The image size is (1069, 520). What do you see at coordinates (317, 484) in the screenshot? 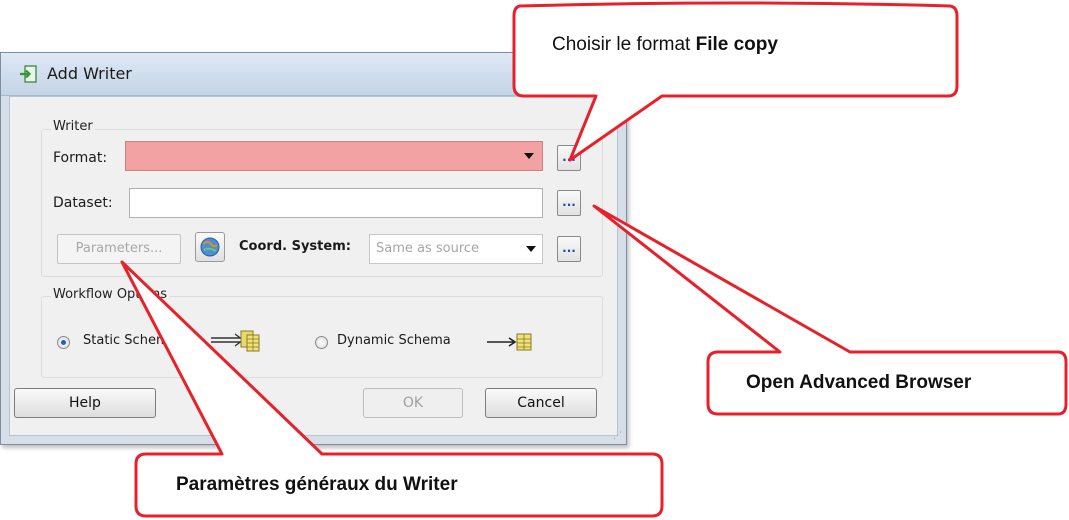
I see `params-callout-text: Paramètres généraux du Writer` at bounding box center [317, 484].